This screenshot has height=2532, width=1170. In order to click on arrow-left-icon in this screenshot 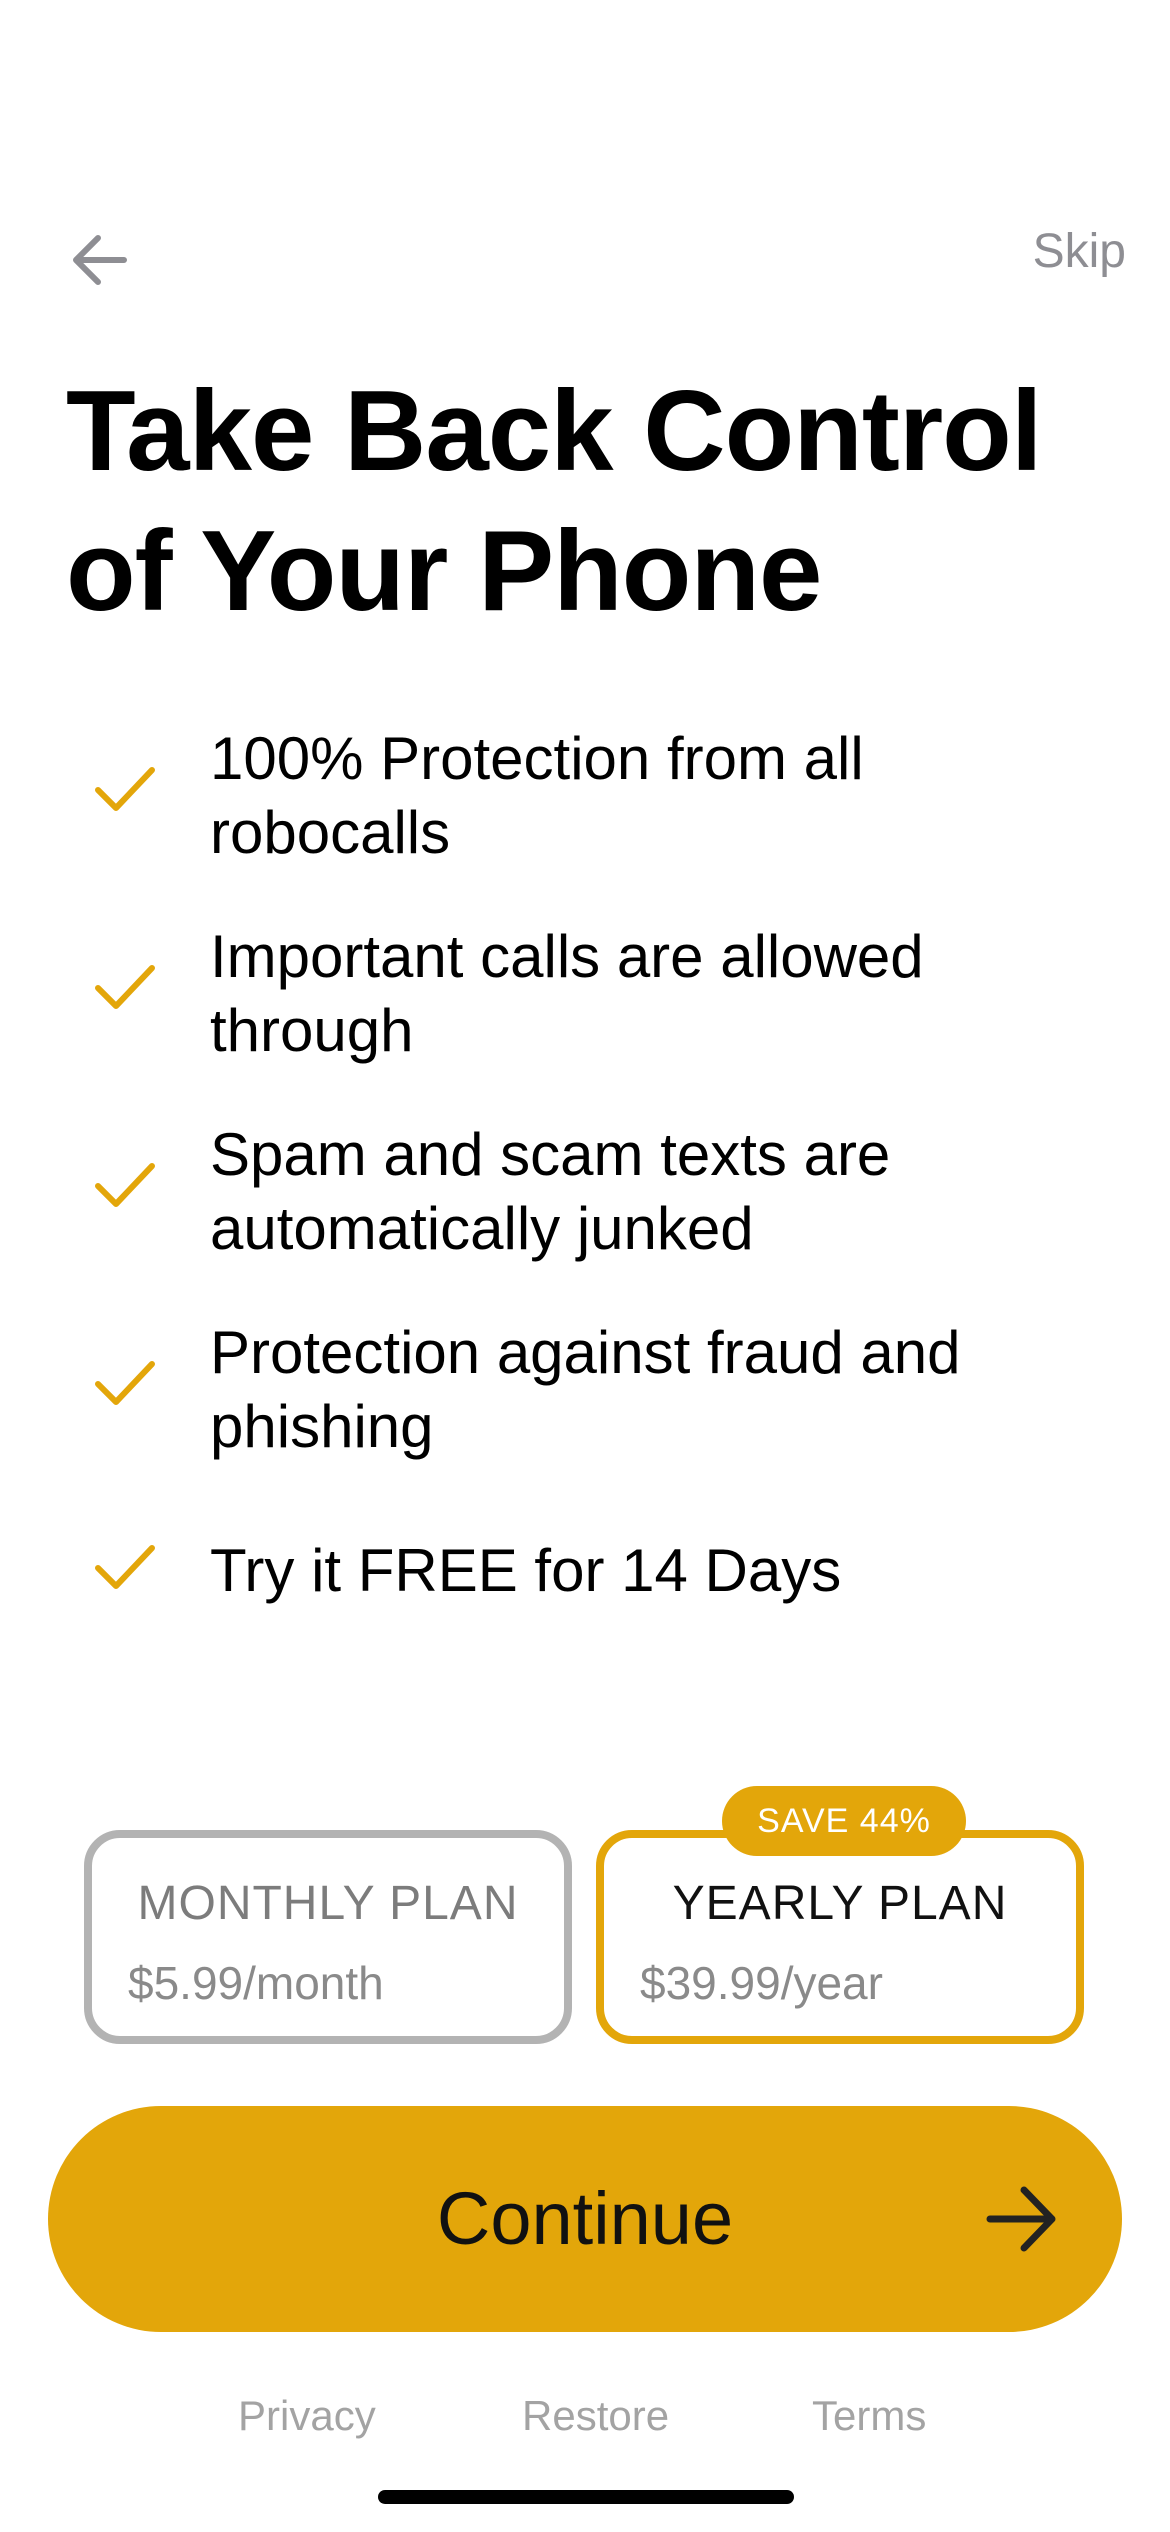, I will do `click(100, 260)`.